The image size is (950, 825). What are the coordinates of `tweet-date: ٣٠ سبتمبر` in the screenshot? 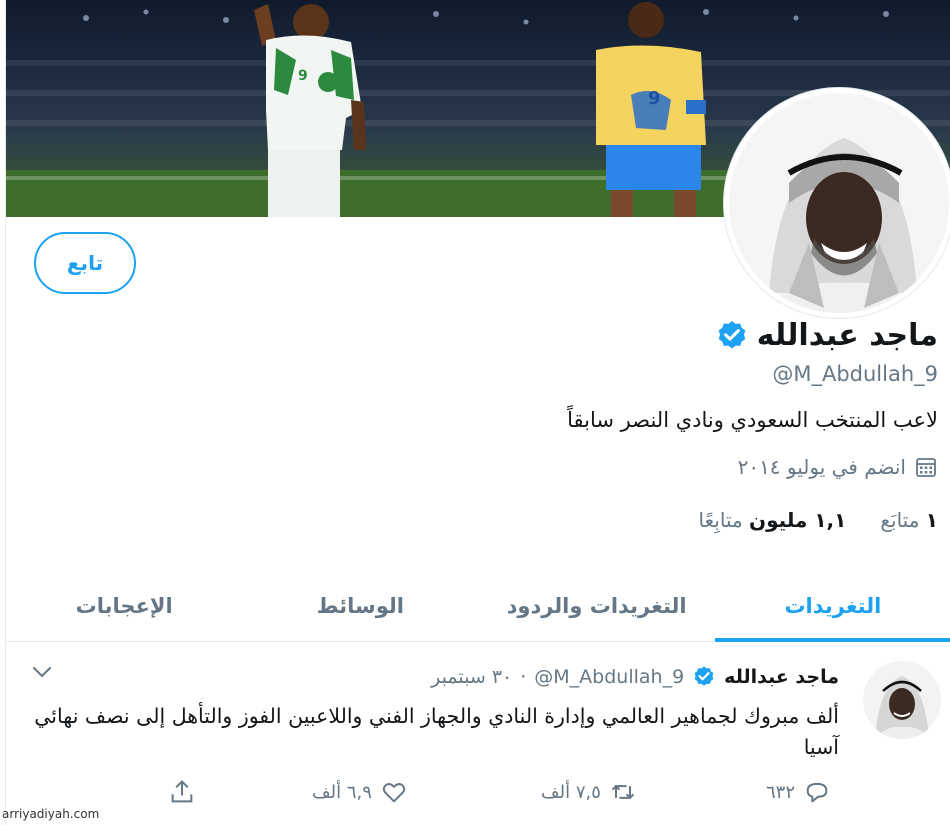 It's located at (471, 677).